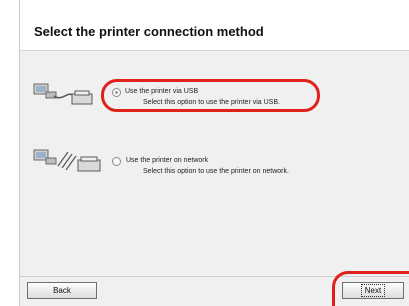 The image size is (409, 306). I want to click on next-button-highlight, so click(370, 288).